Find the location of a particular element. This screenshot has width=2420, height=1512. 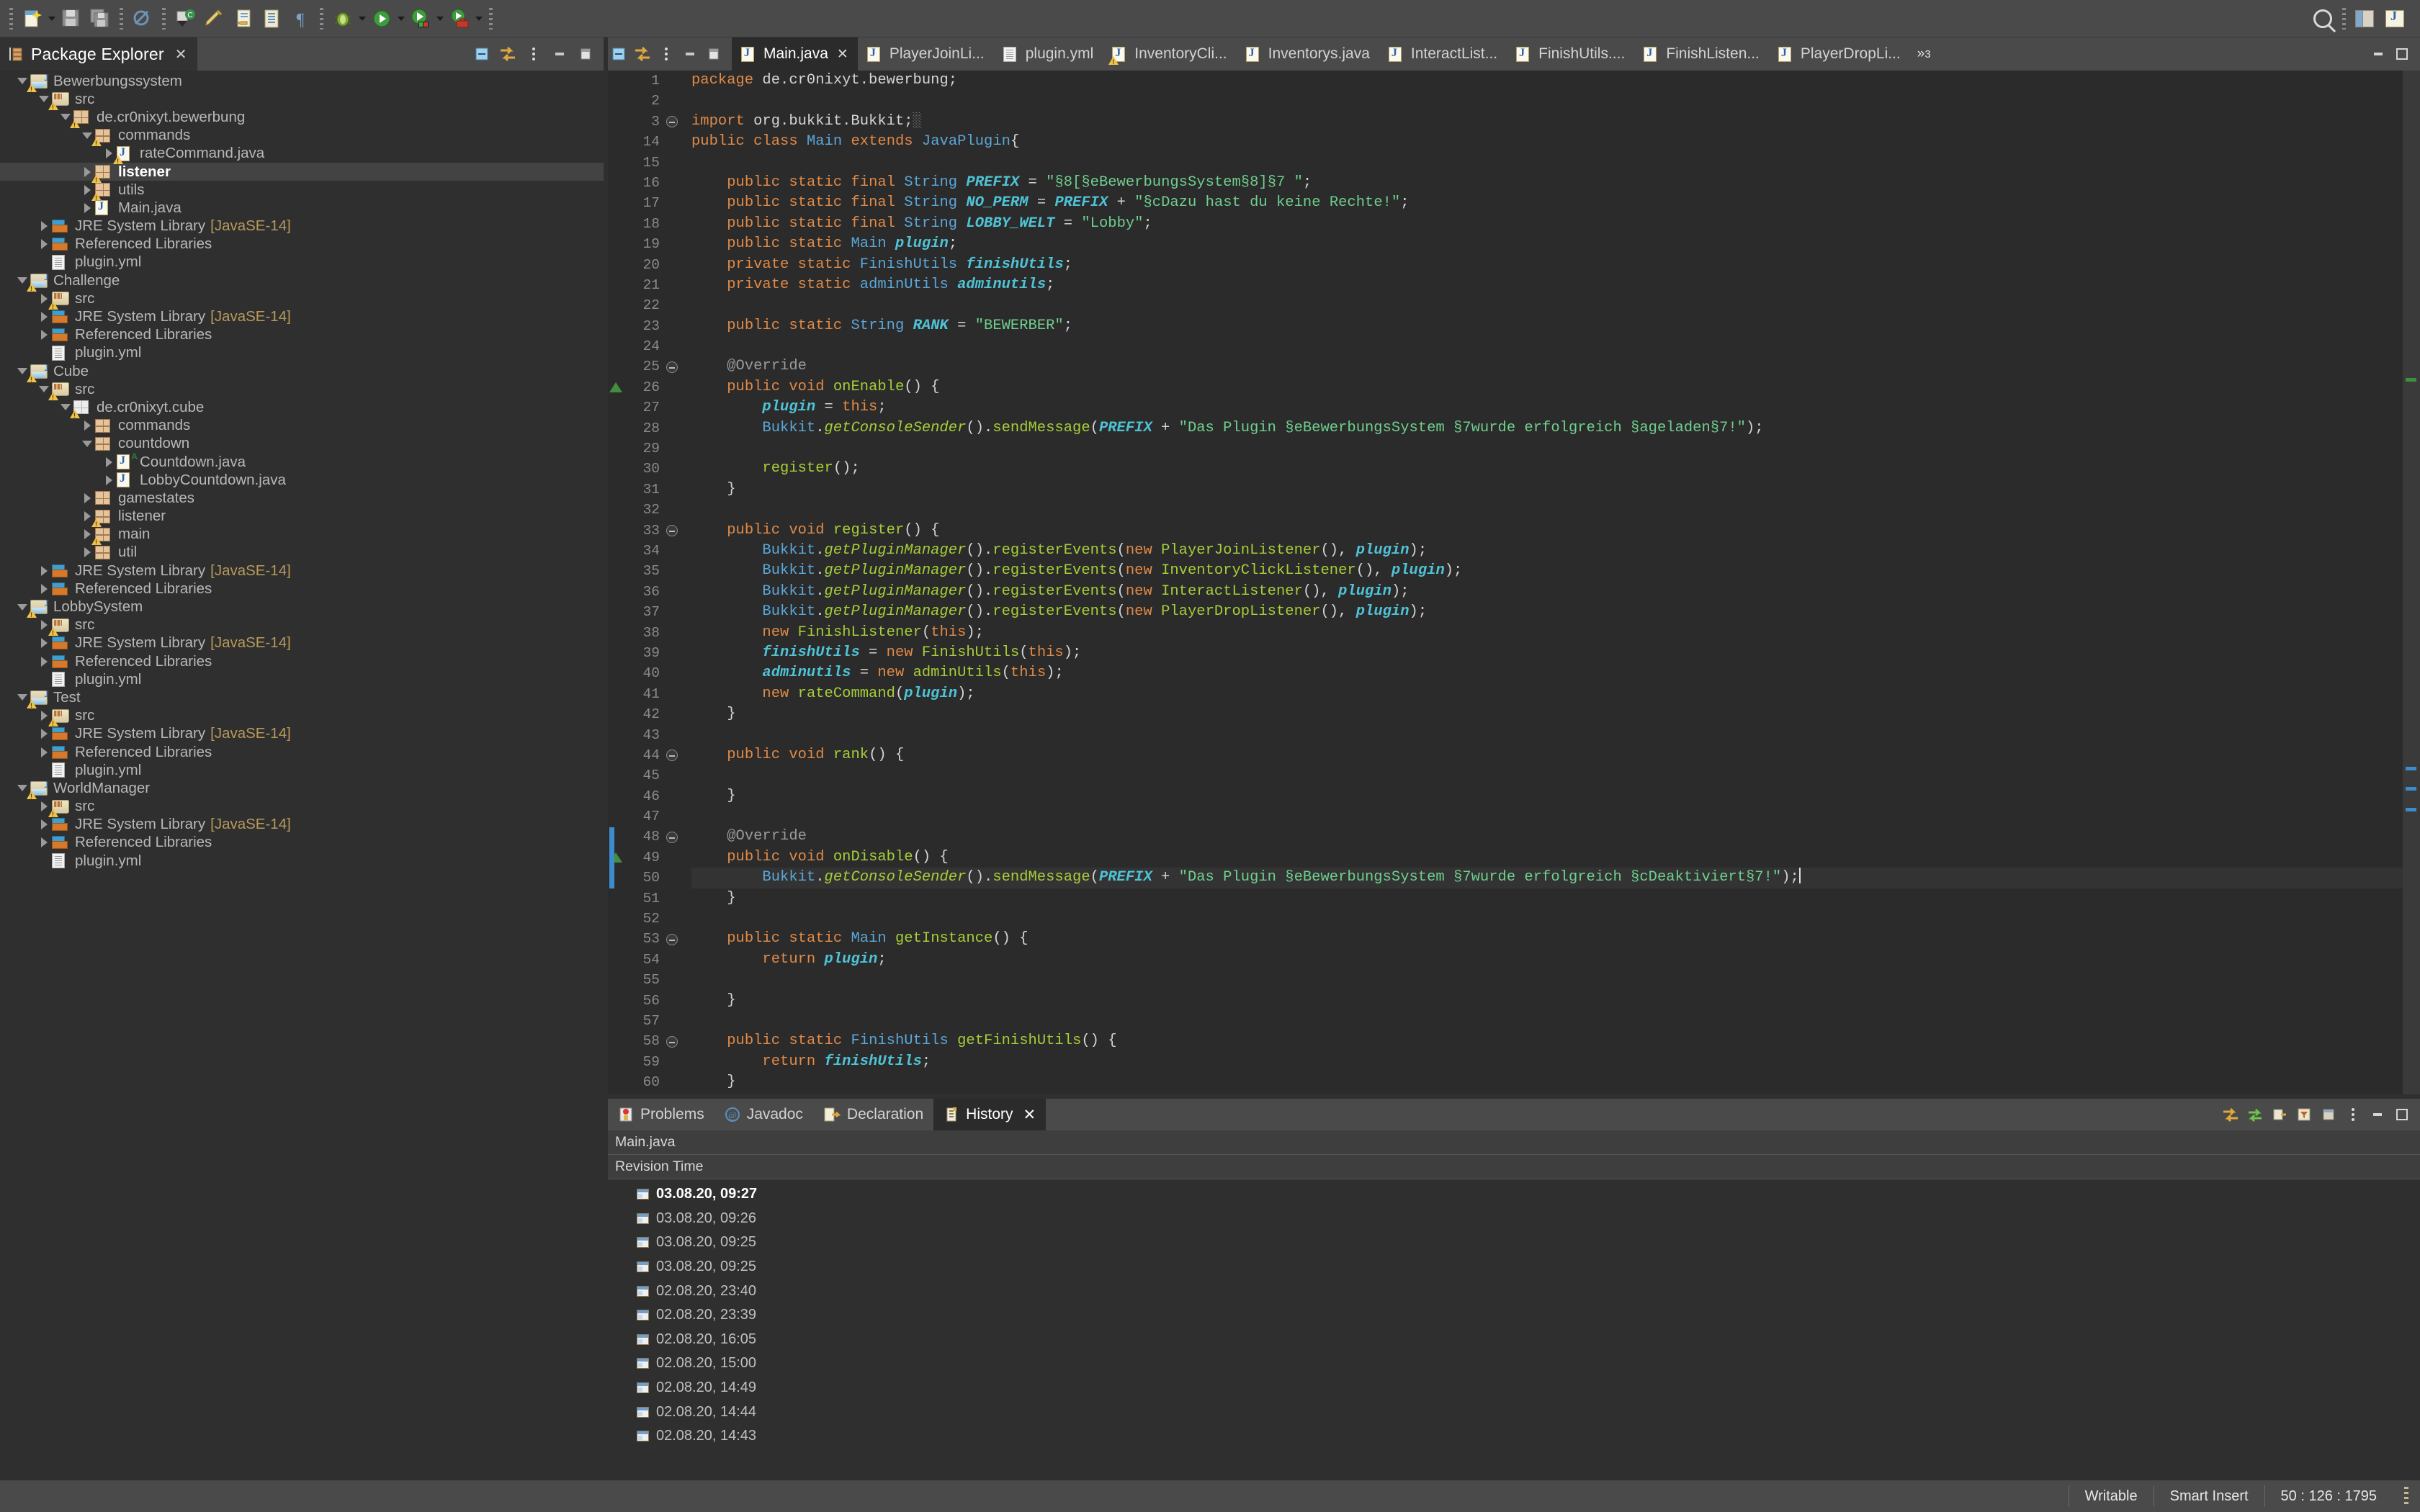

open-perspective-button is located at coordinates (2364, 18).